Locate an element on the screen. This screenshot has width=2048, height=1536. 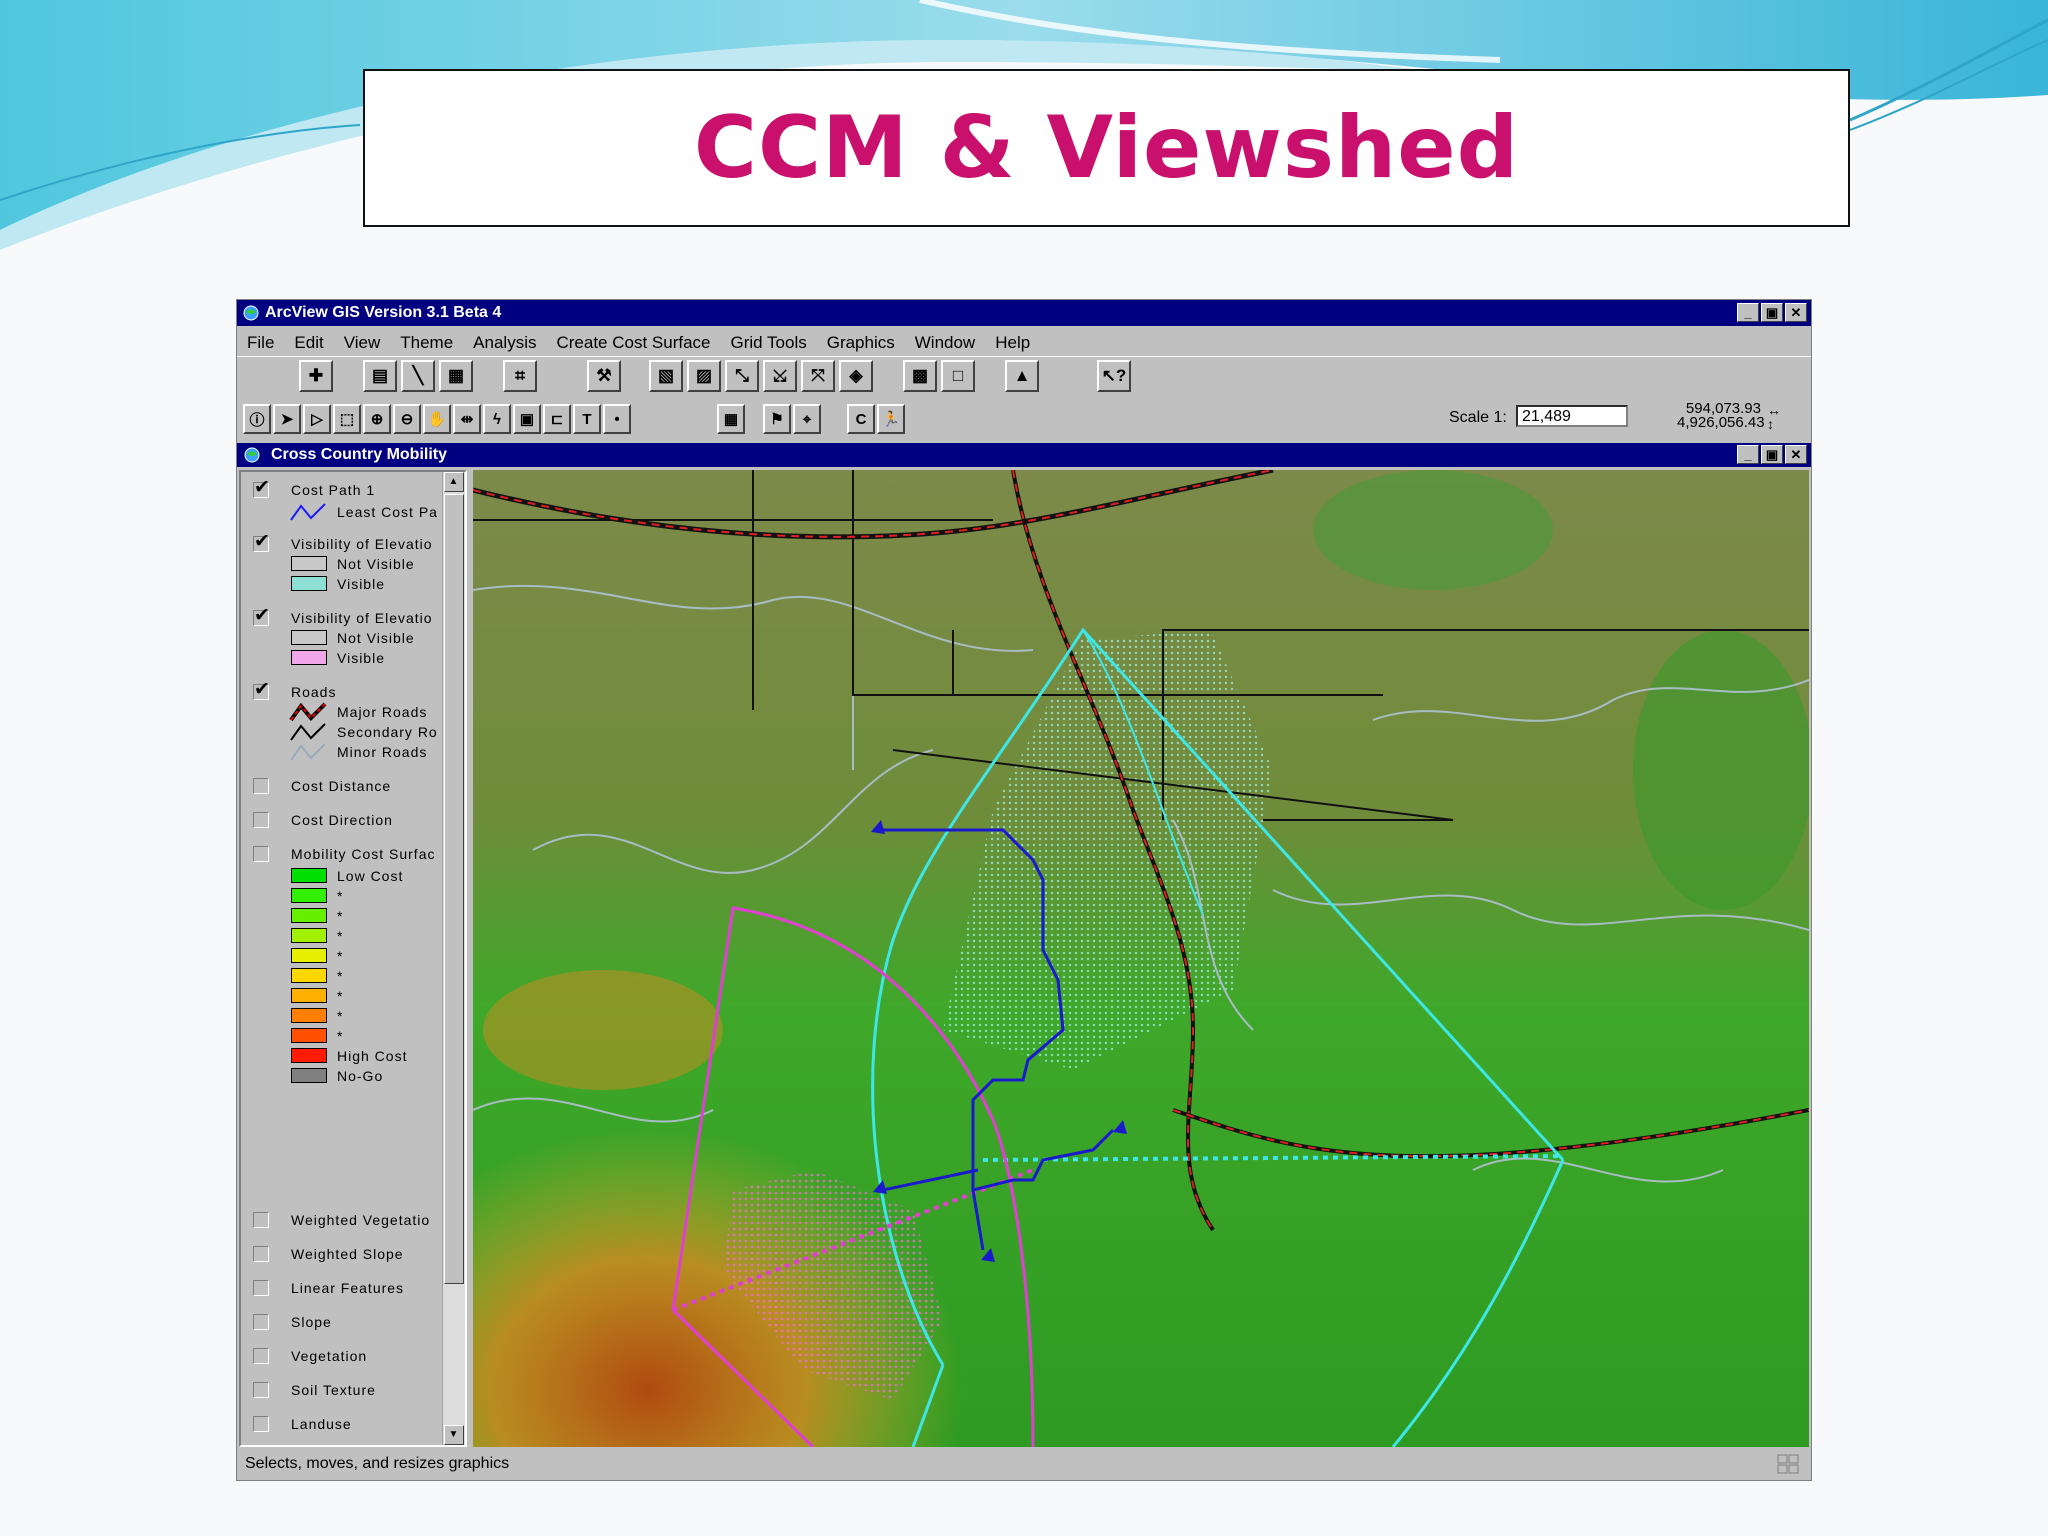
viewshed-tool: ▦ is located at coordinates (731, 419).